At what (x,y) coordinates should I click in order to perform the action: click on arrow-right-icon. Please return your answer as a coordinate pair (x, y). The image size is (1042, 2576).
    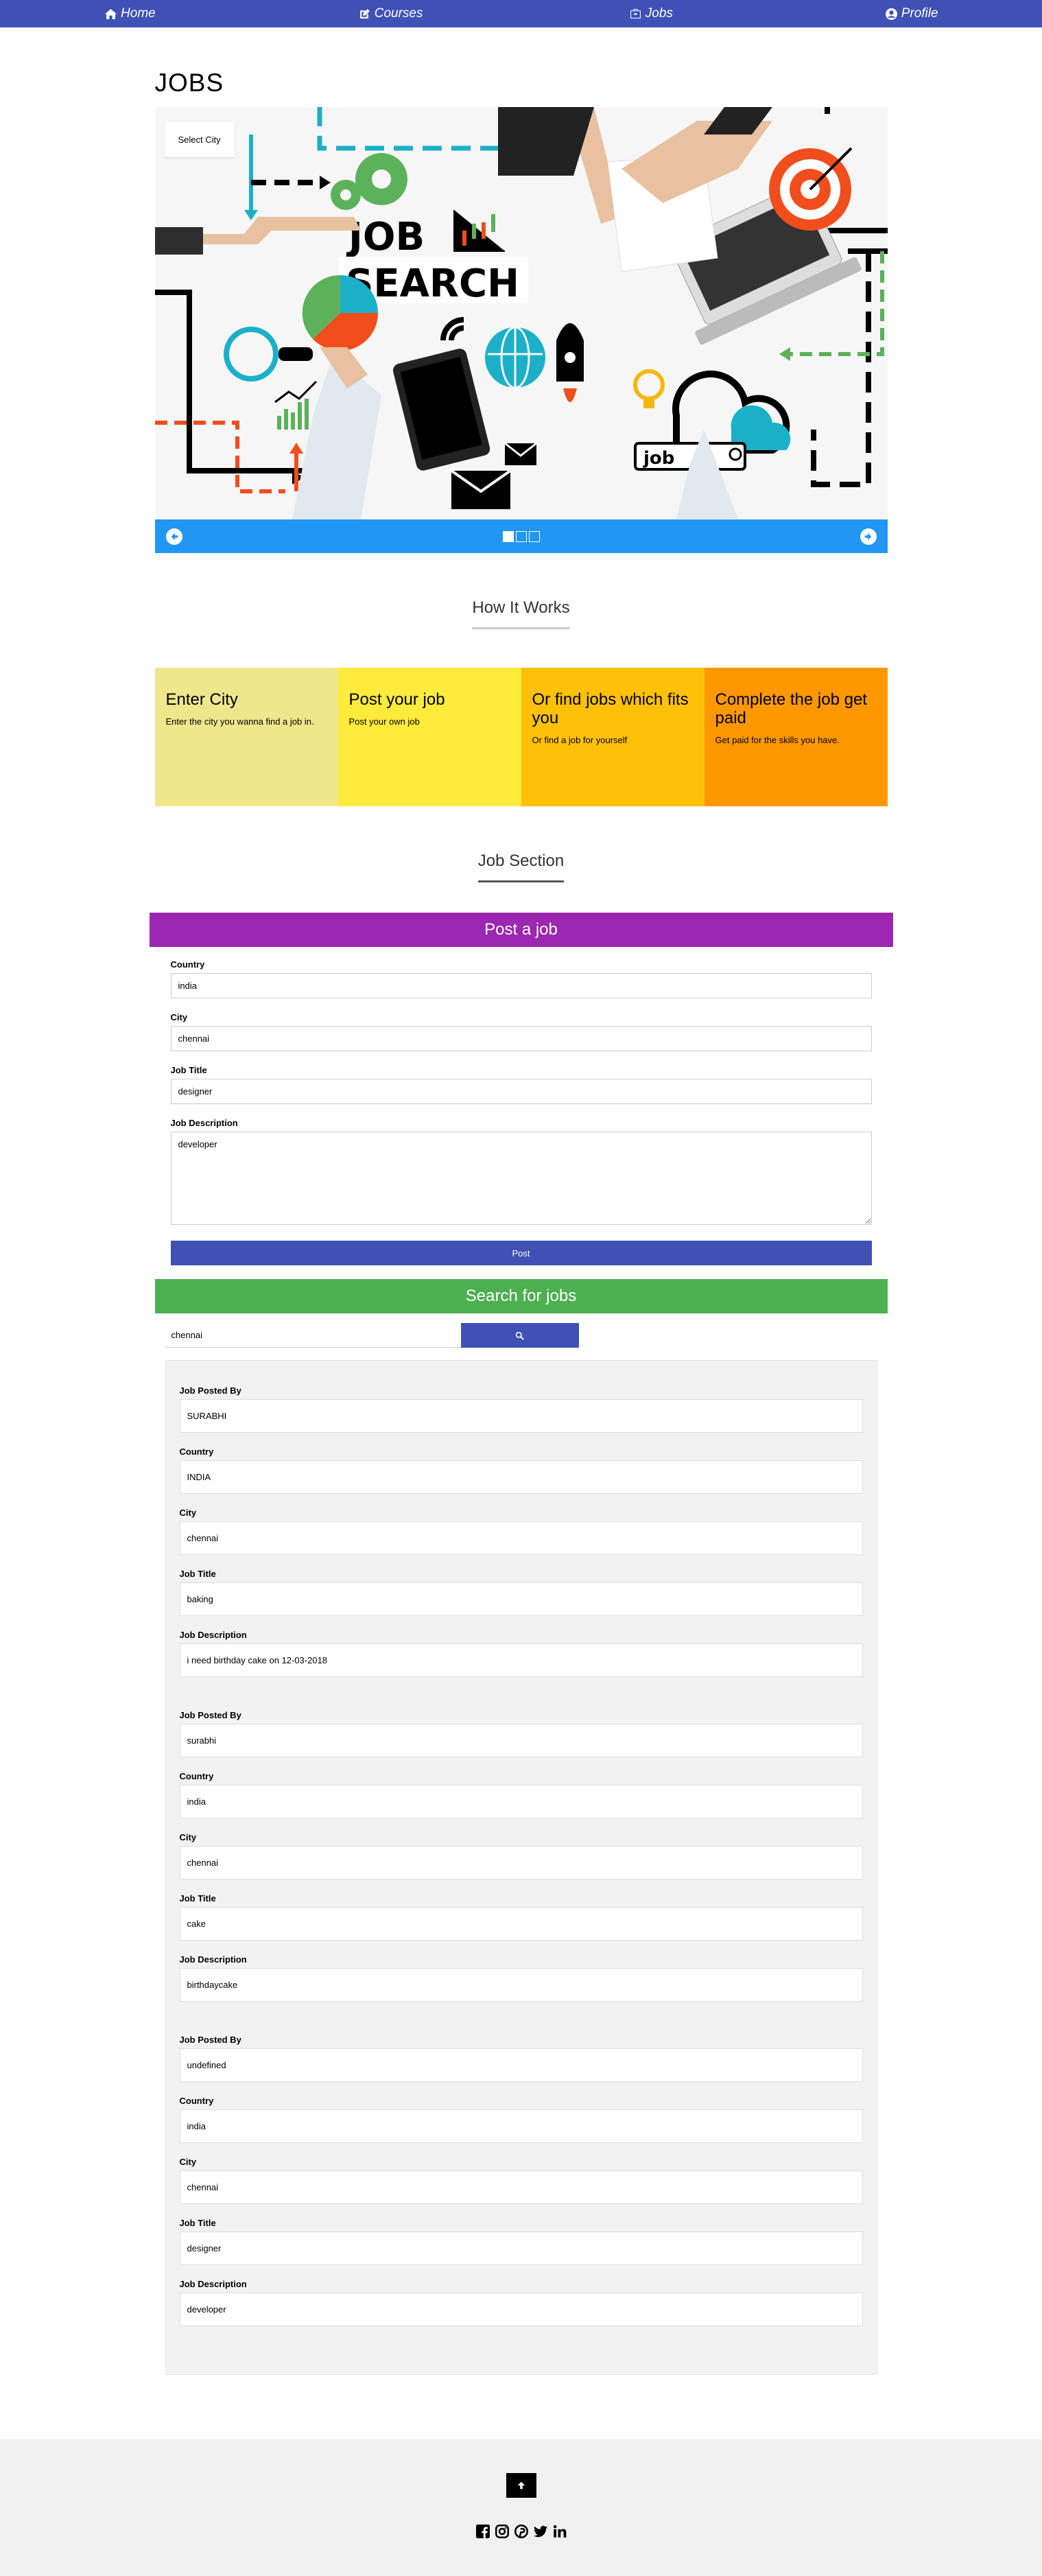
    Looking at the image, I should click on (867, 536).